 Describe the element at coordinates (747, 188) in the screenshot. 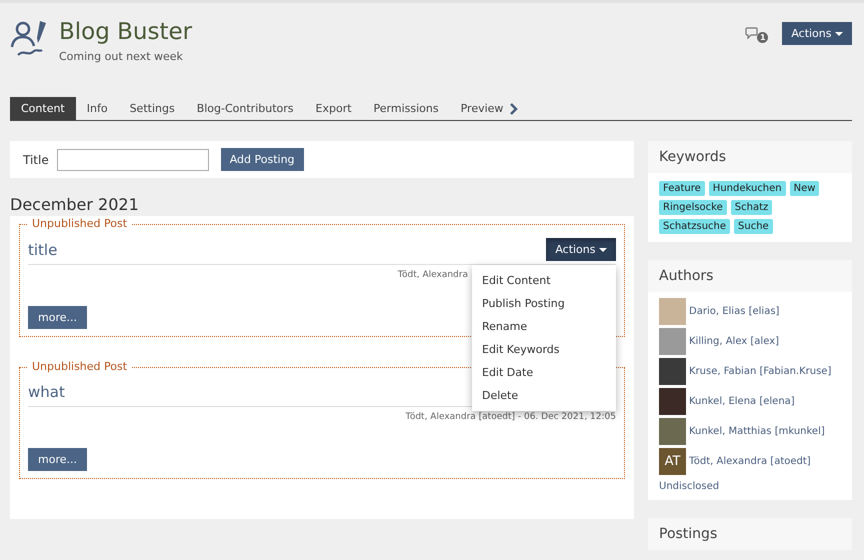

I see `keyword-tag: Hundekuchen` at that location.